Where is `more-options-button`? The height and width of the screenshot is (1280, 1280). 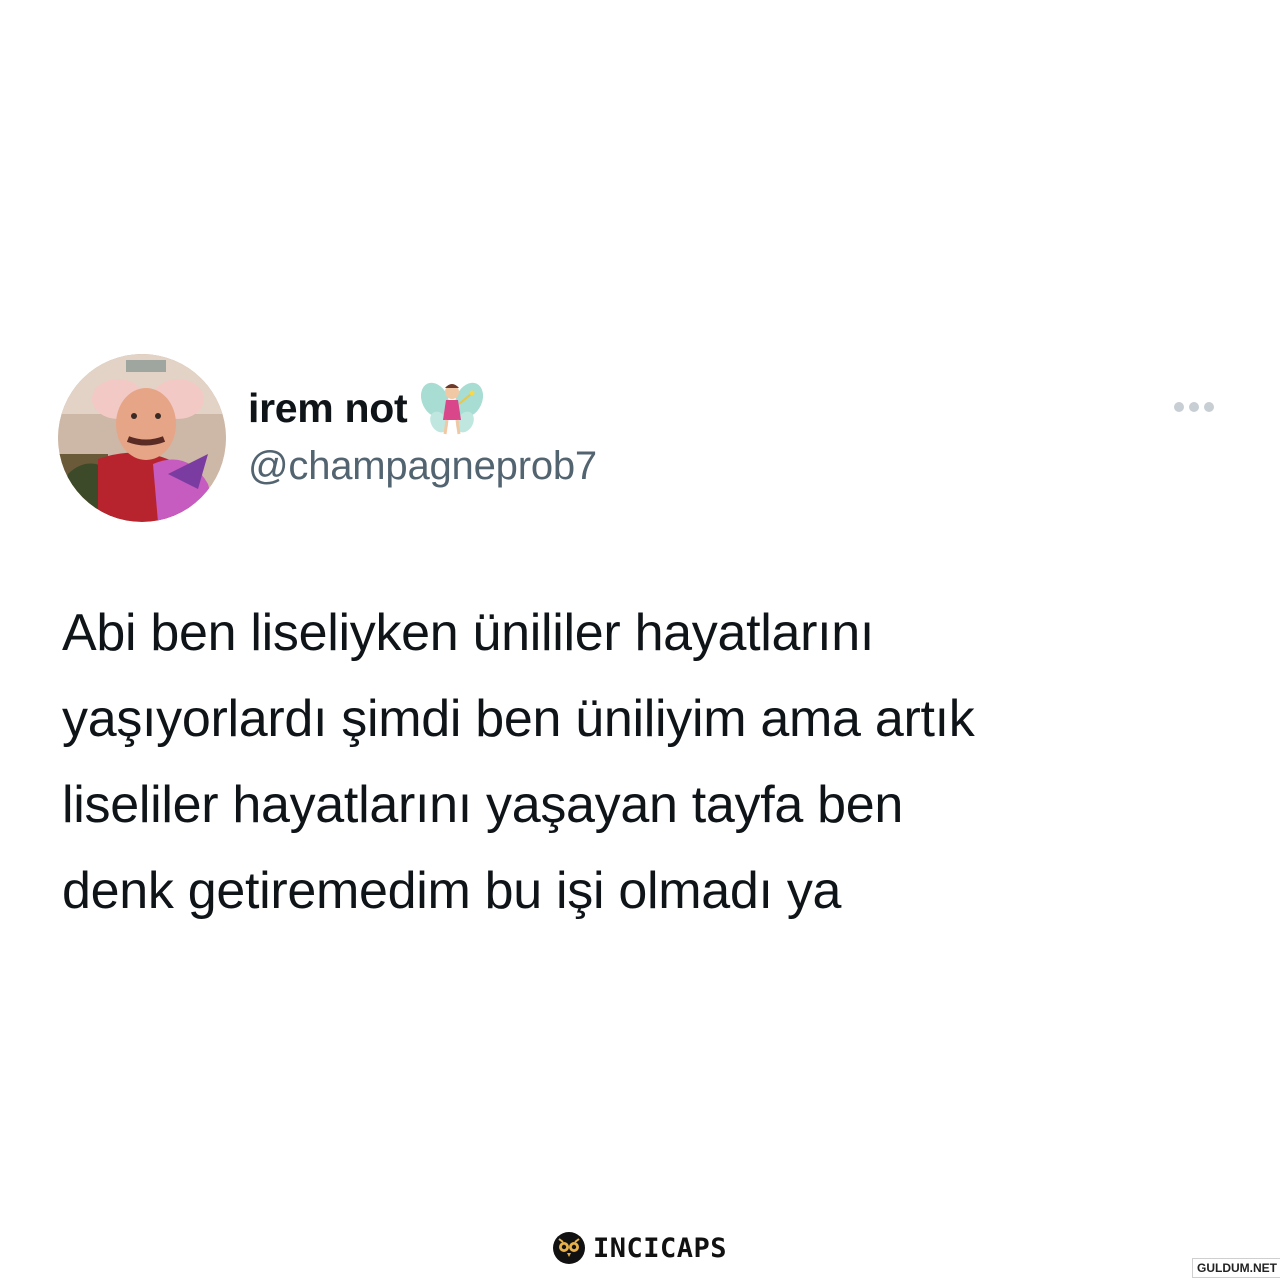 more-options-button is located at coordinates (1194, 407).